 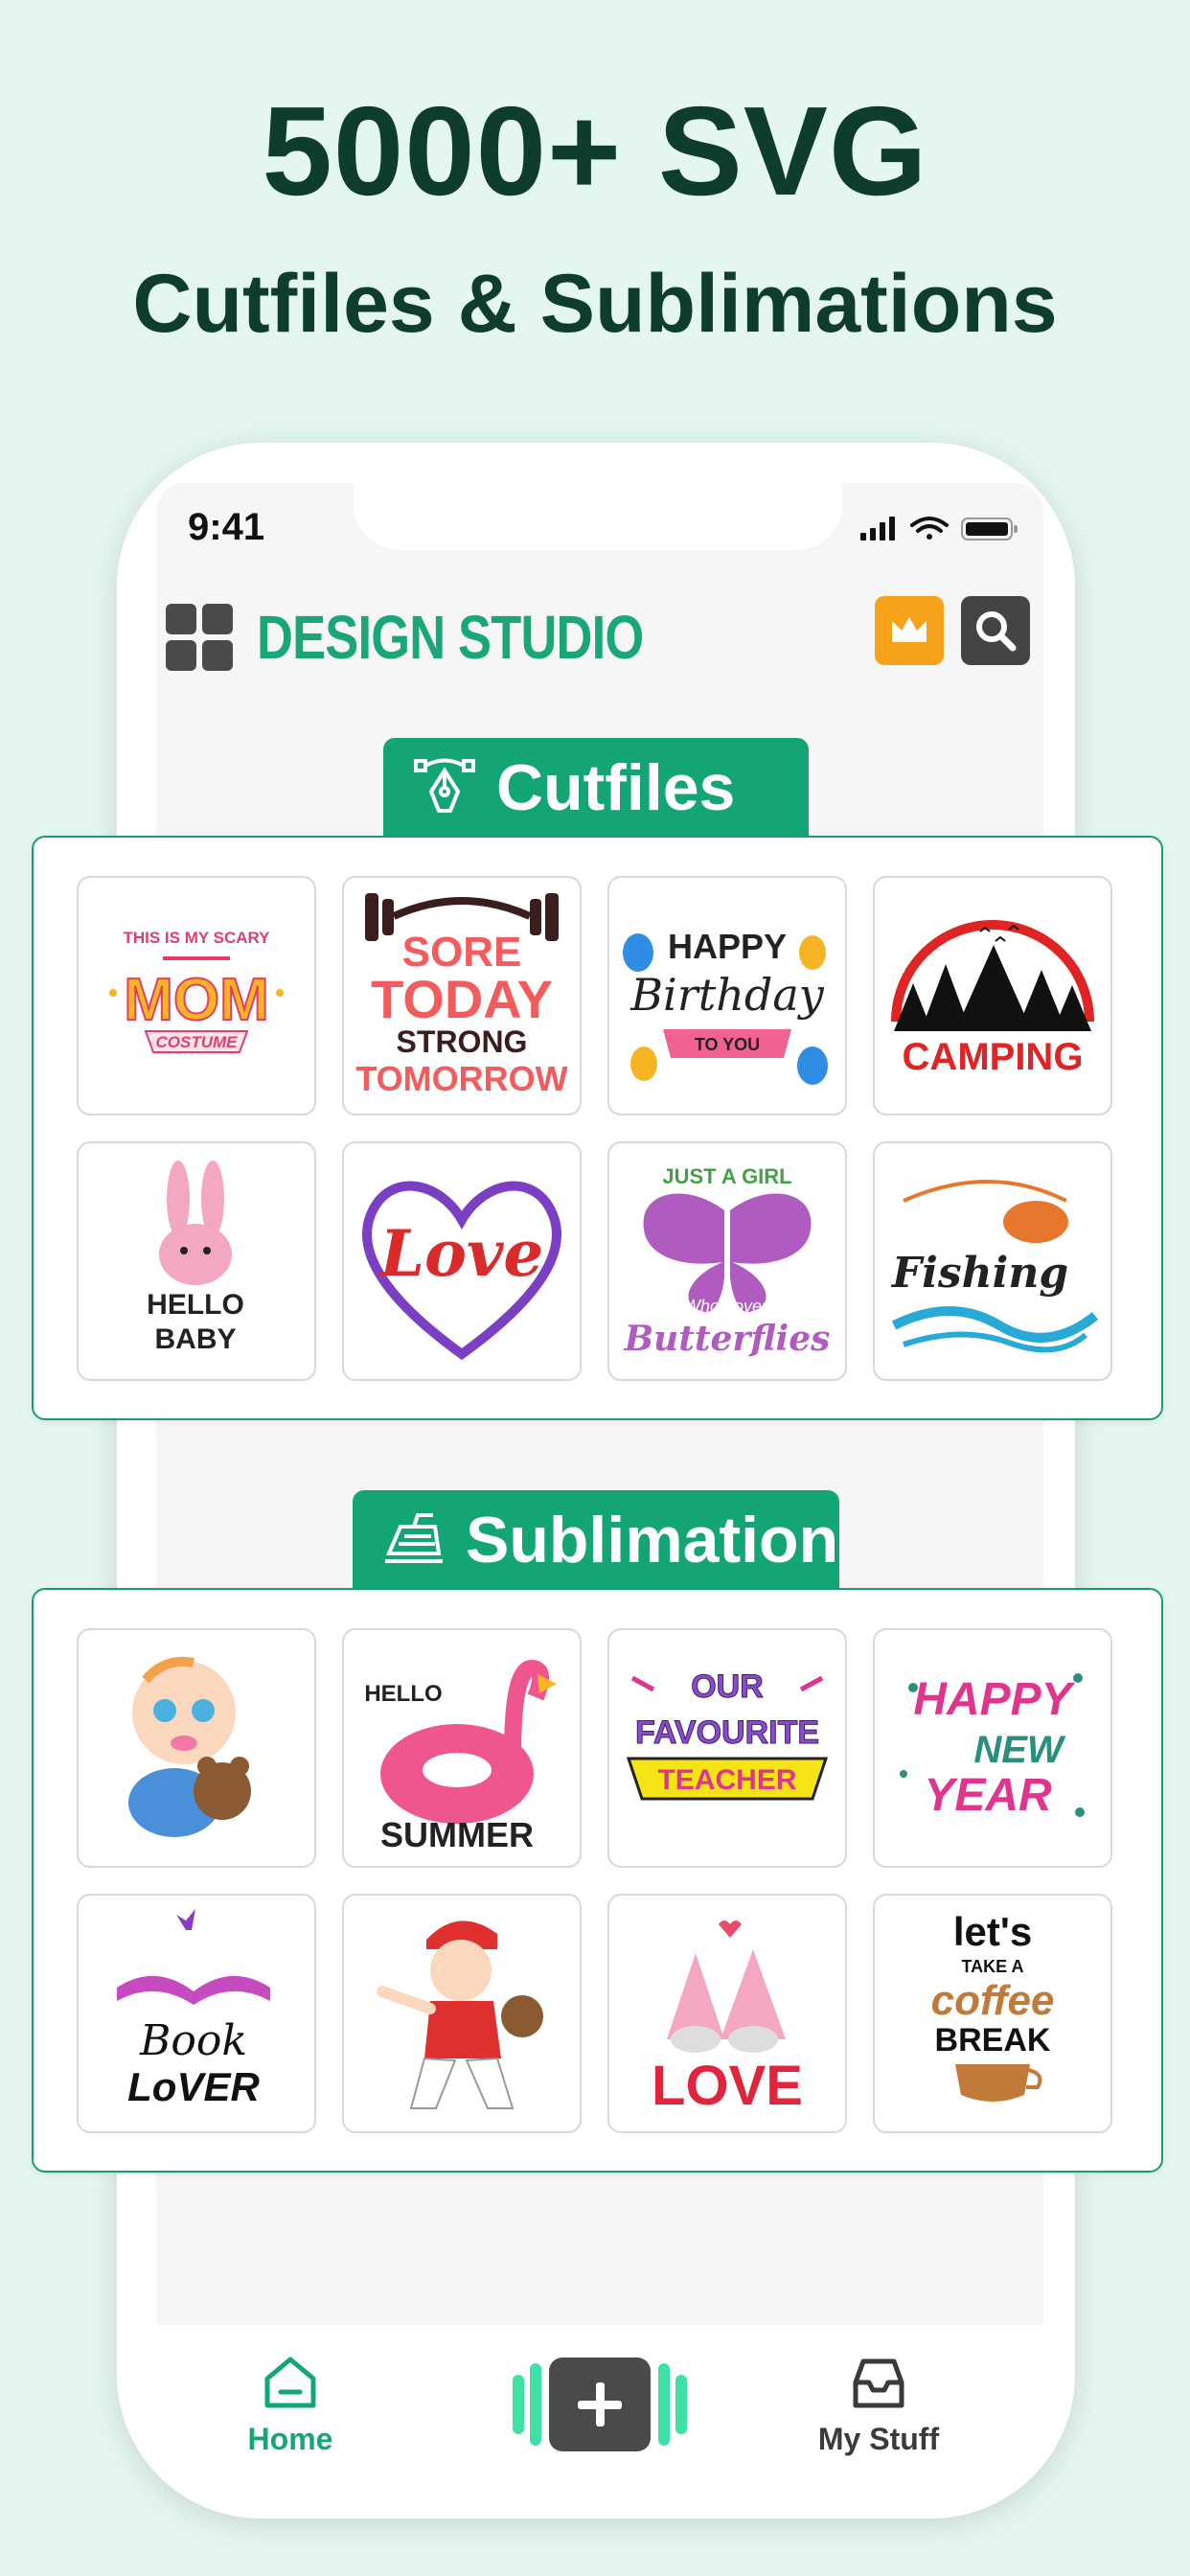 I want to click on cutfile-tile-scary-mom: THIS IS MY SCARY MOM COSTUME, so click(x=197, y=996).